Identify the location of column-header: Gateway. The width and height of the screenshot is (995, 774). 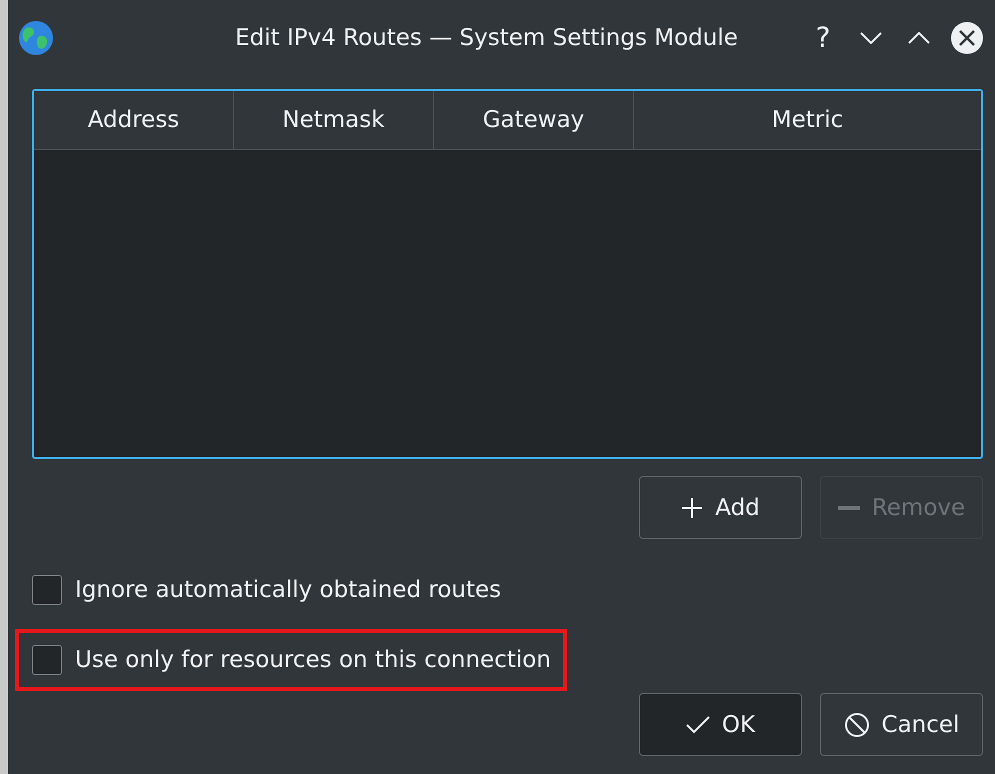
(534, 120).